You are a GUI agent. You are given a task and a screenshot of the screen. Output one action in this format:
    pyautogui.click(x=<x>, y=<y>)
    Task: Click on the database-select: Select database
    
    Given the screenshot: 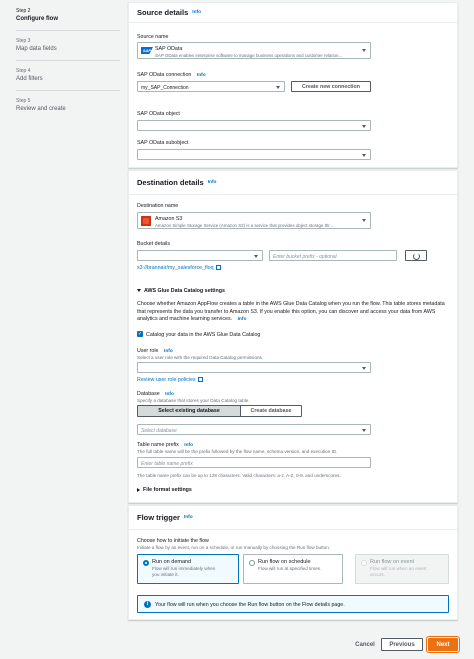 What is the action you would take?
    pyautogui.click(x=254, y=429)
    